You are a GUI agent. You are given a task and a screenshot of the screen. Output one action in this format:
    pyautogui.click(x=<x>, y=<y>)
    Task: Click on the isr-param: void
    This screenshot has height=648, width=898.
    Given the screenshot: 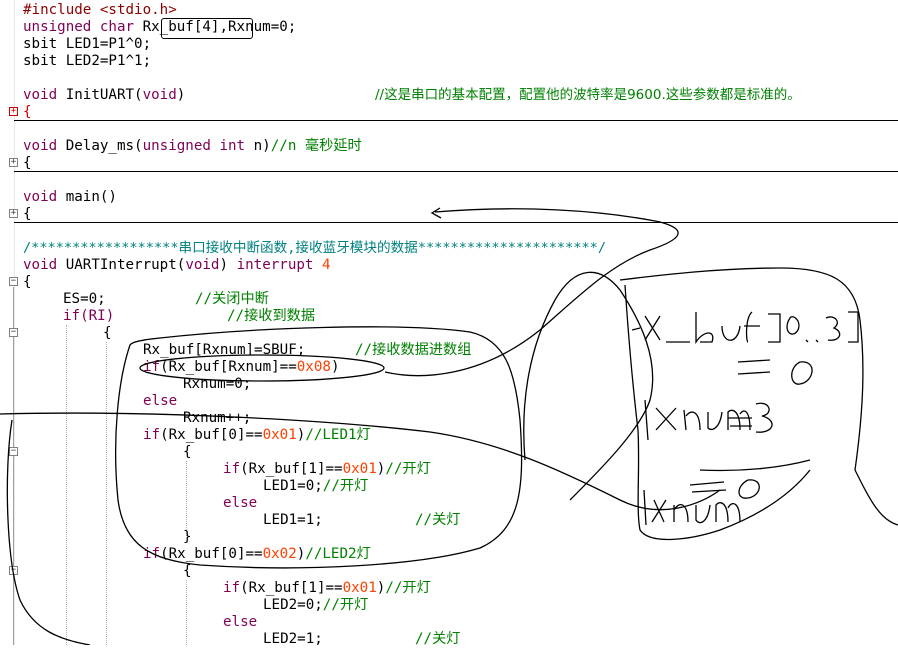 What is the action you would take?
    pyautogui.click(x=202, y=265)
    